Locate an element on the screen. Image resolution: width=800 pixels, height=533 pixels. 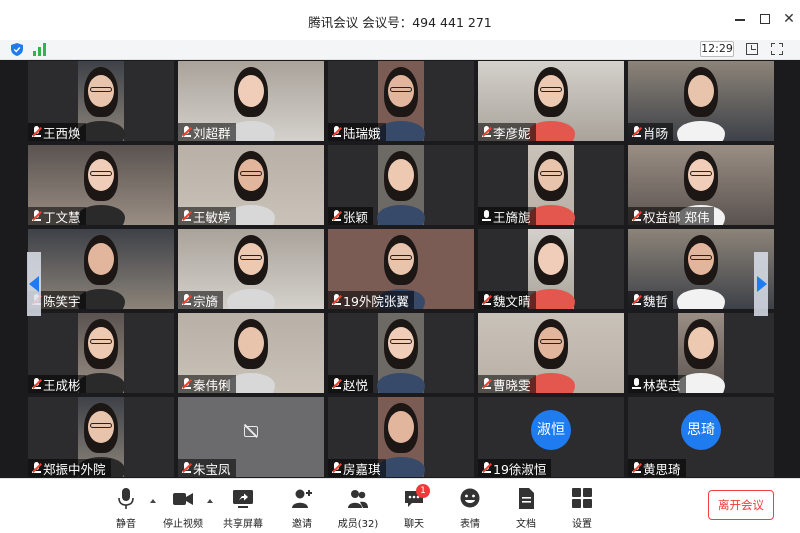
participant-name: 郑振中外院 is located at coordinates (74, 469).